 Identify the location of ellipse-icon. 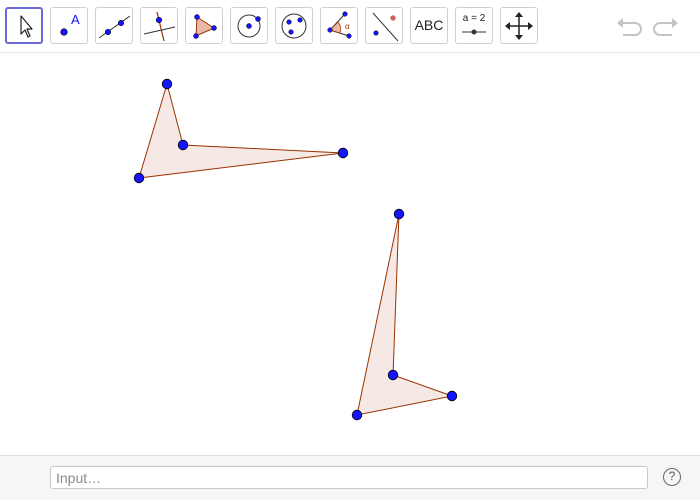
(294, 26).